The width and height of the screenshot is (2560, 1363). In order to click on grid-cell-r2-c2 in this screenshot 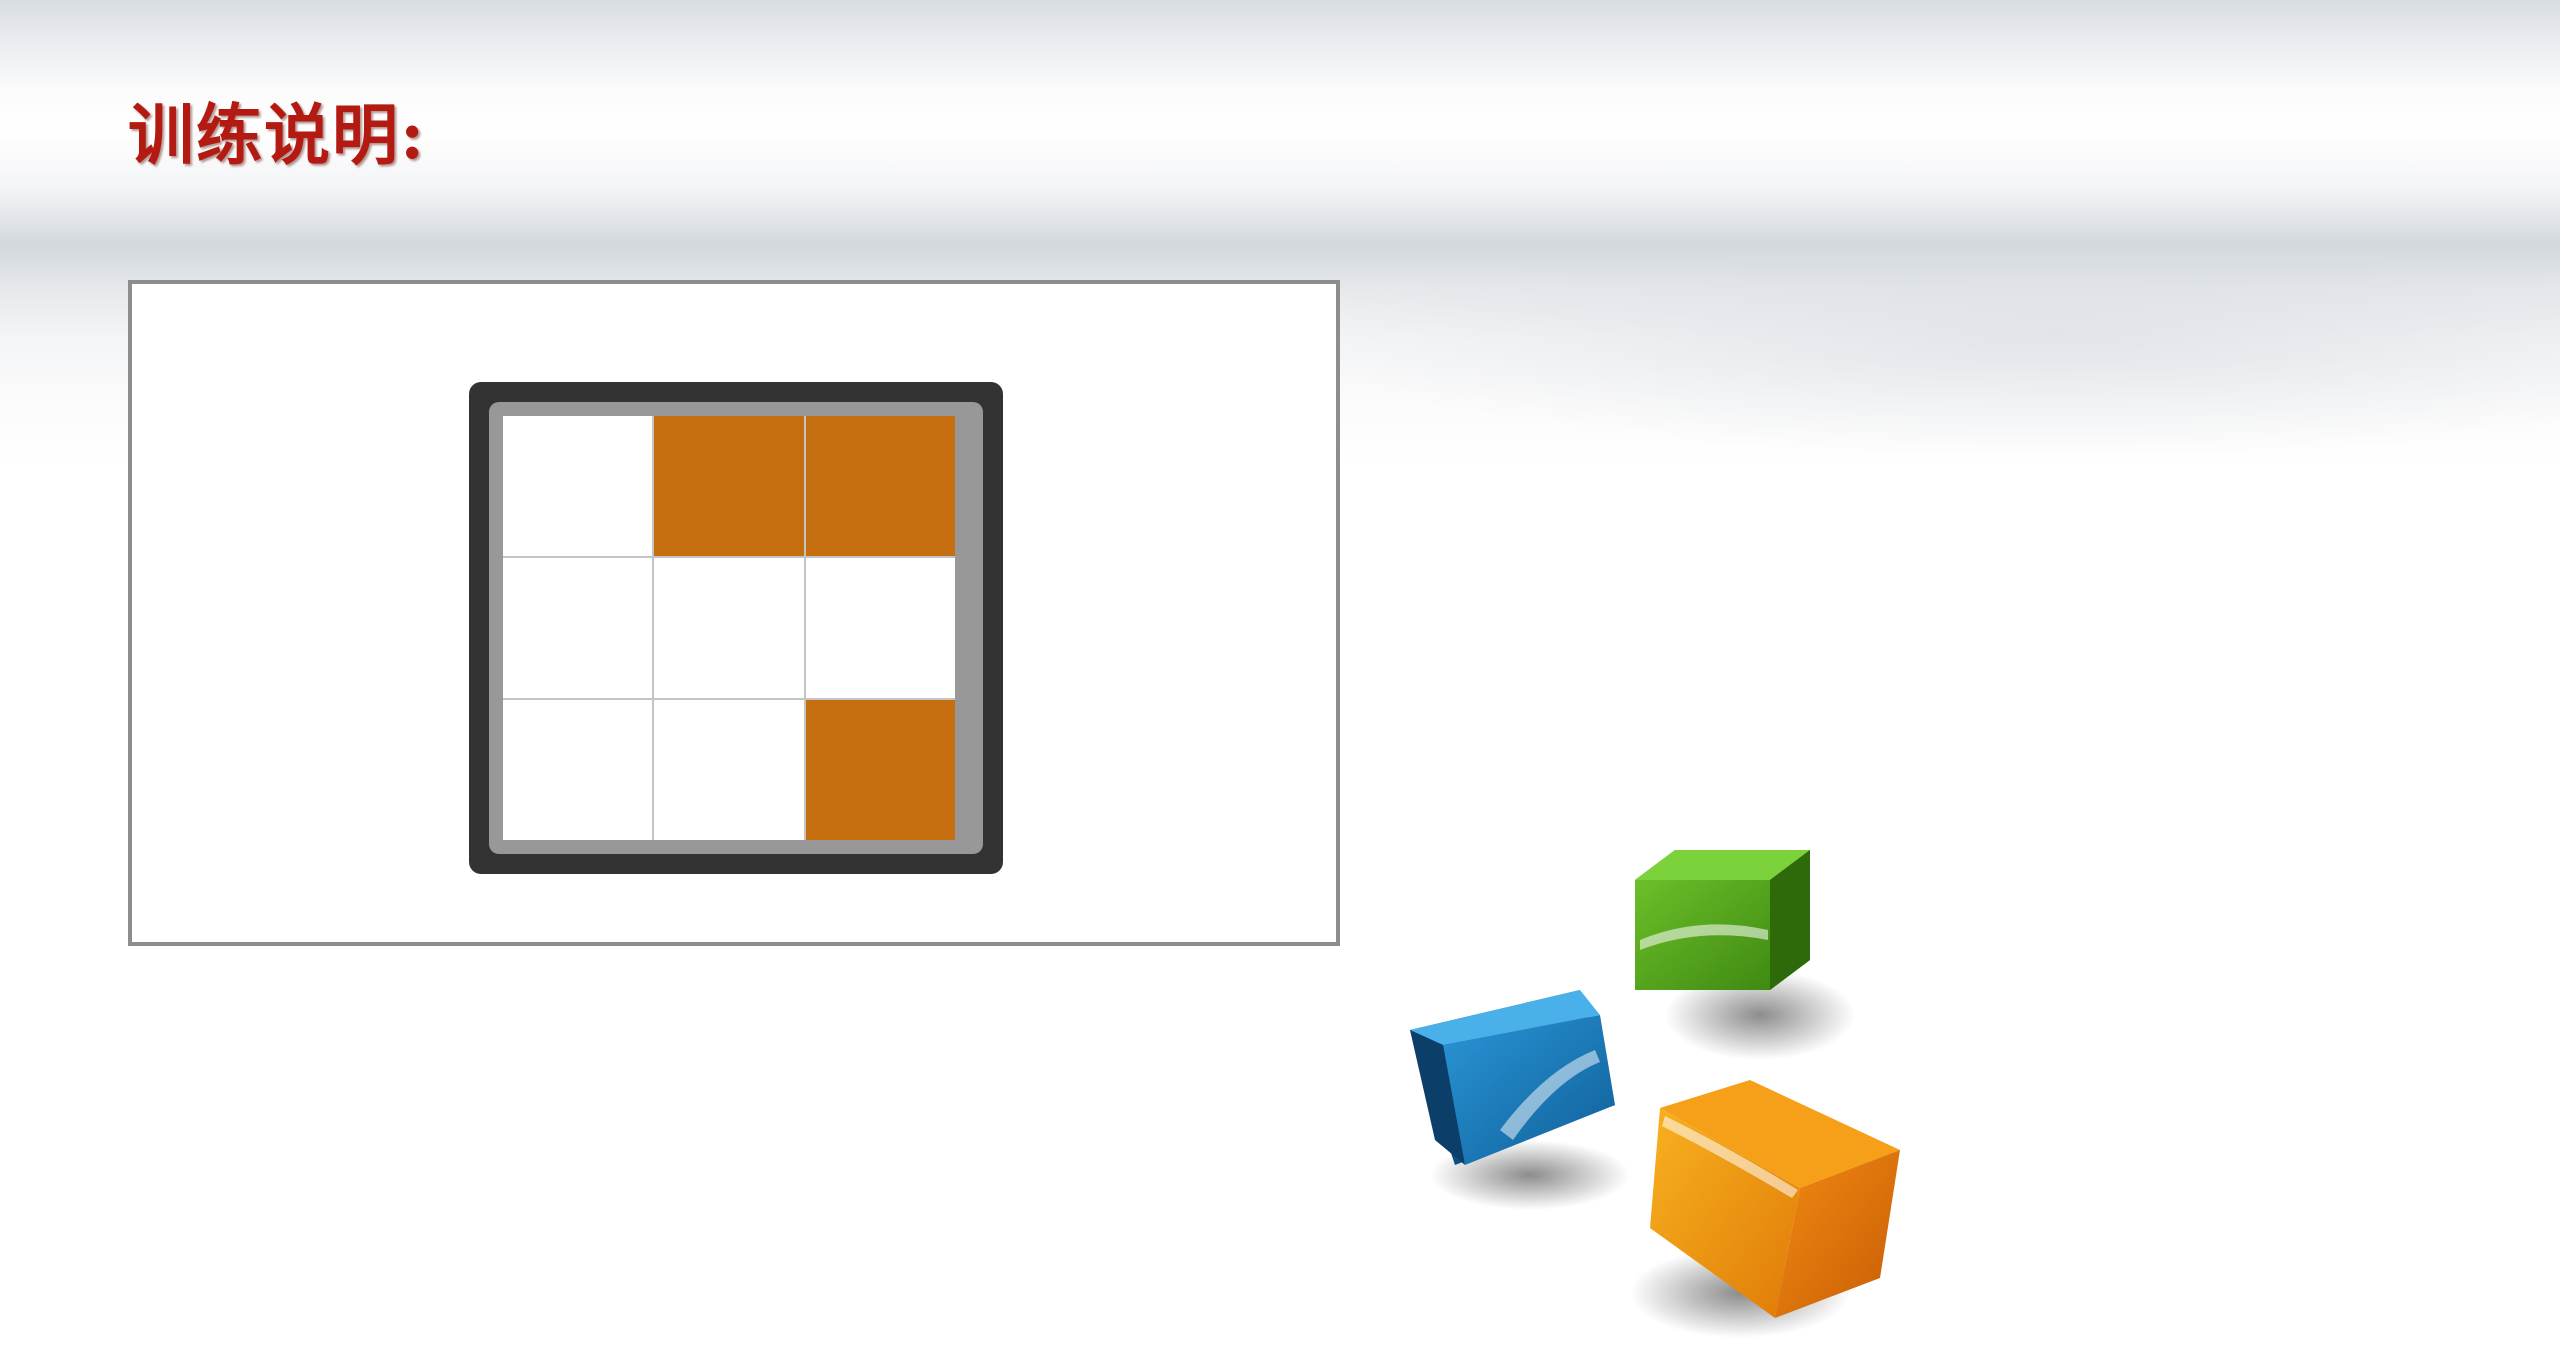, I will do `click(729, 628)`.